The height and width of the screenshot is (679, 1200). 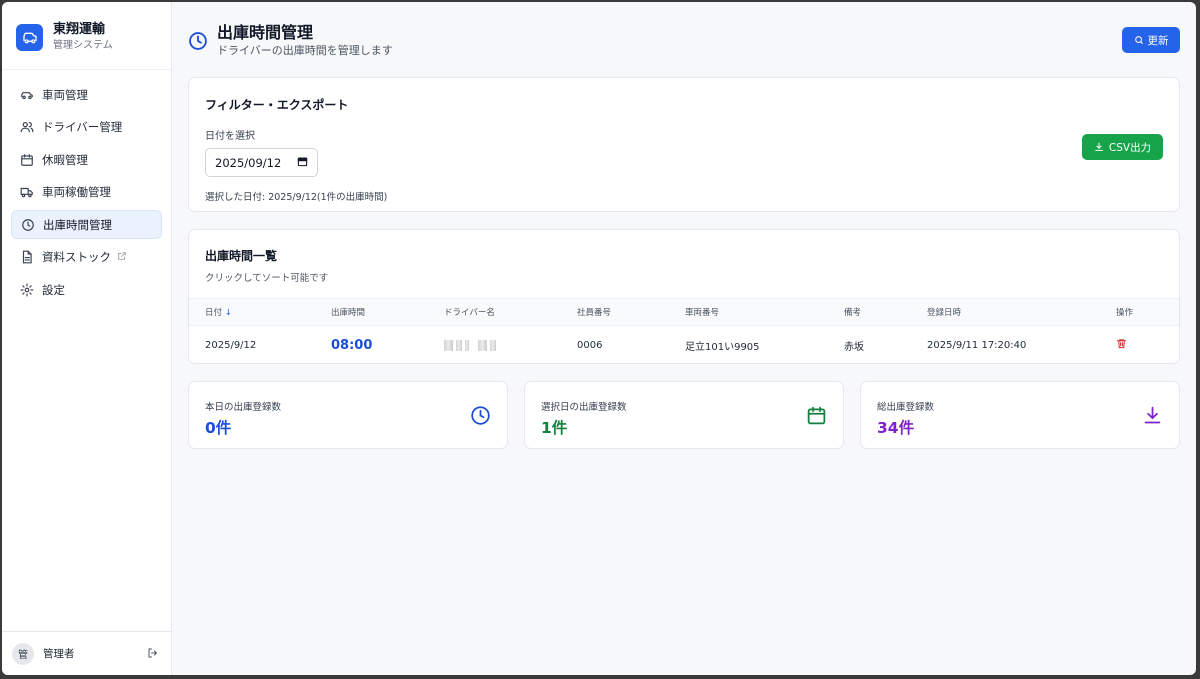 What do you see at coordinates (296, 197) in the screenshot?
I see `selected-date-info: 選択した日付: 2025/9/12(1件の出庫時間)` at bounding box center [296, 197].